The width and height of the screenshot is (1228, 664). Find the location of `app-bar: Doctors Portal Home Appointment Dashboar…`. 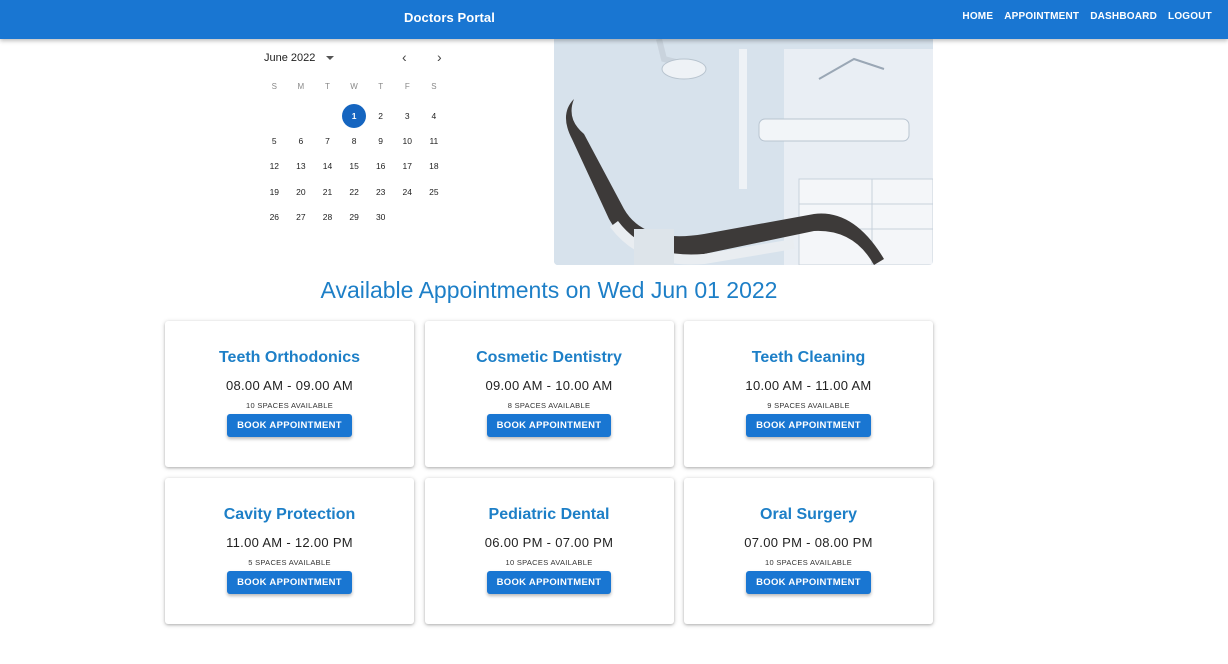

app-bar: Doctors Portal Home Appointment Dashboar… is located at coordinates (614, 19).